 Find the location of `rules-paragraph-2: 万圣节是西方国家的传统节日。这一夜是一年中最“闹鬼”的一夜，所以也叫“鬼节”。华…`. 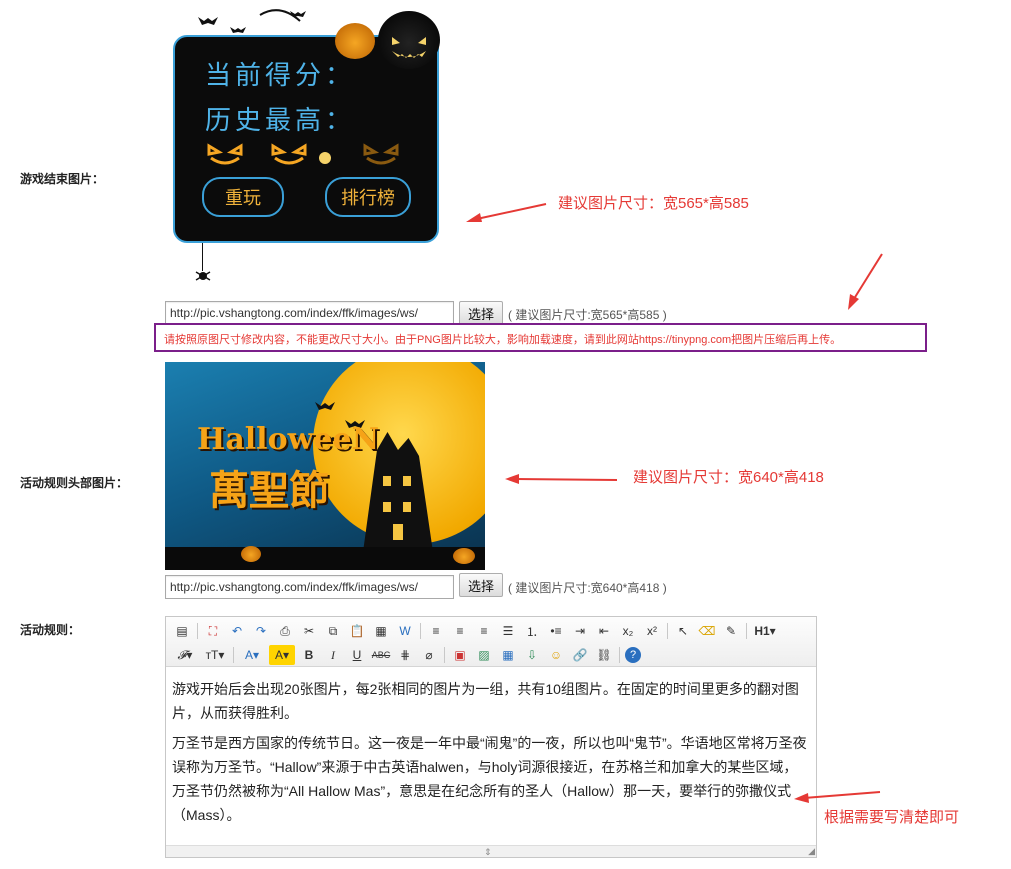

rules-paragraph-2: 万圣节是西方国家的传统节日。这一夜是一年中最“闹鬼”的一夜，所以也叫“鬼节”。华… is located at coordinates (489, 779).